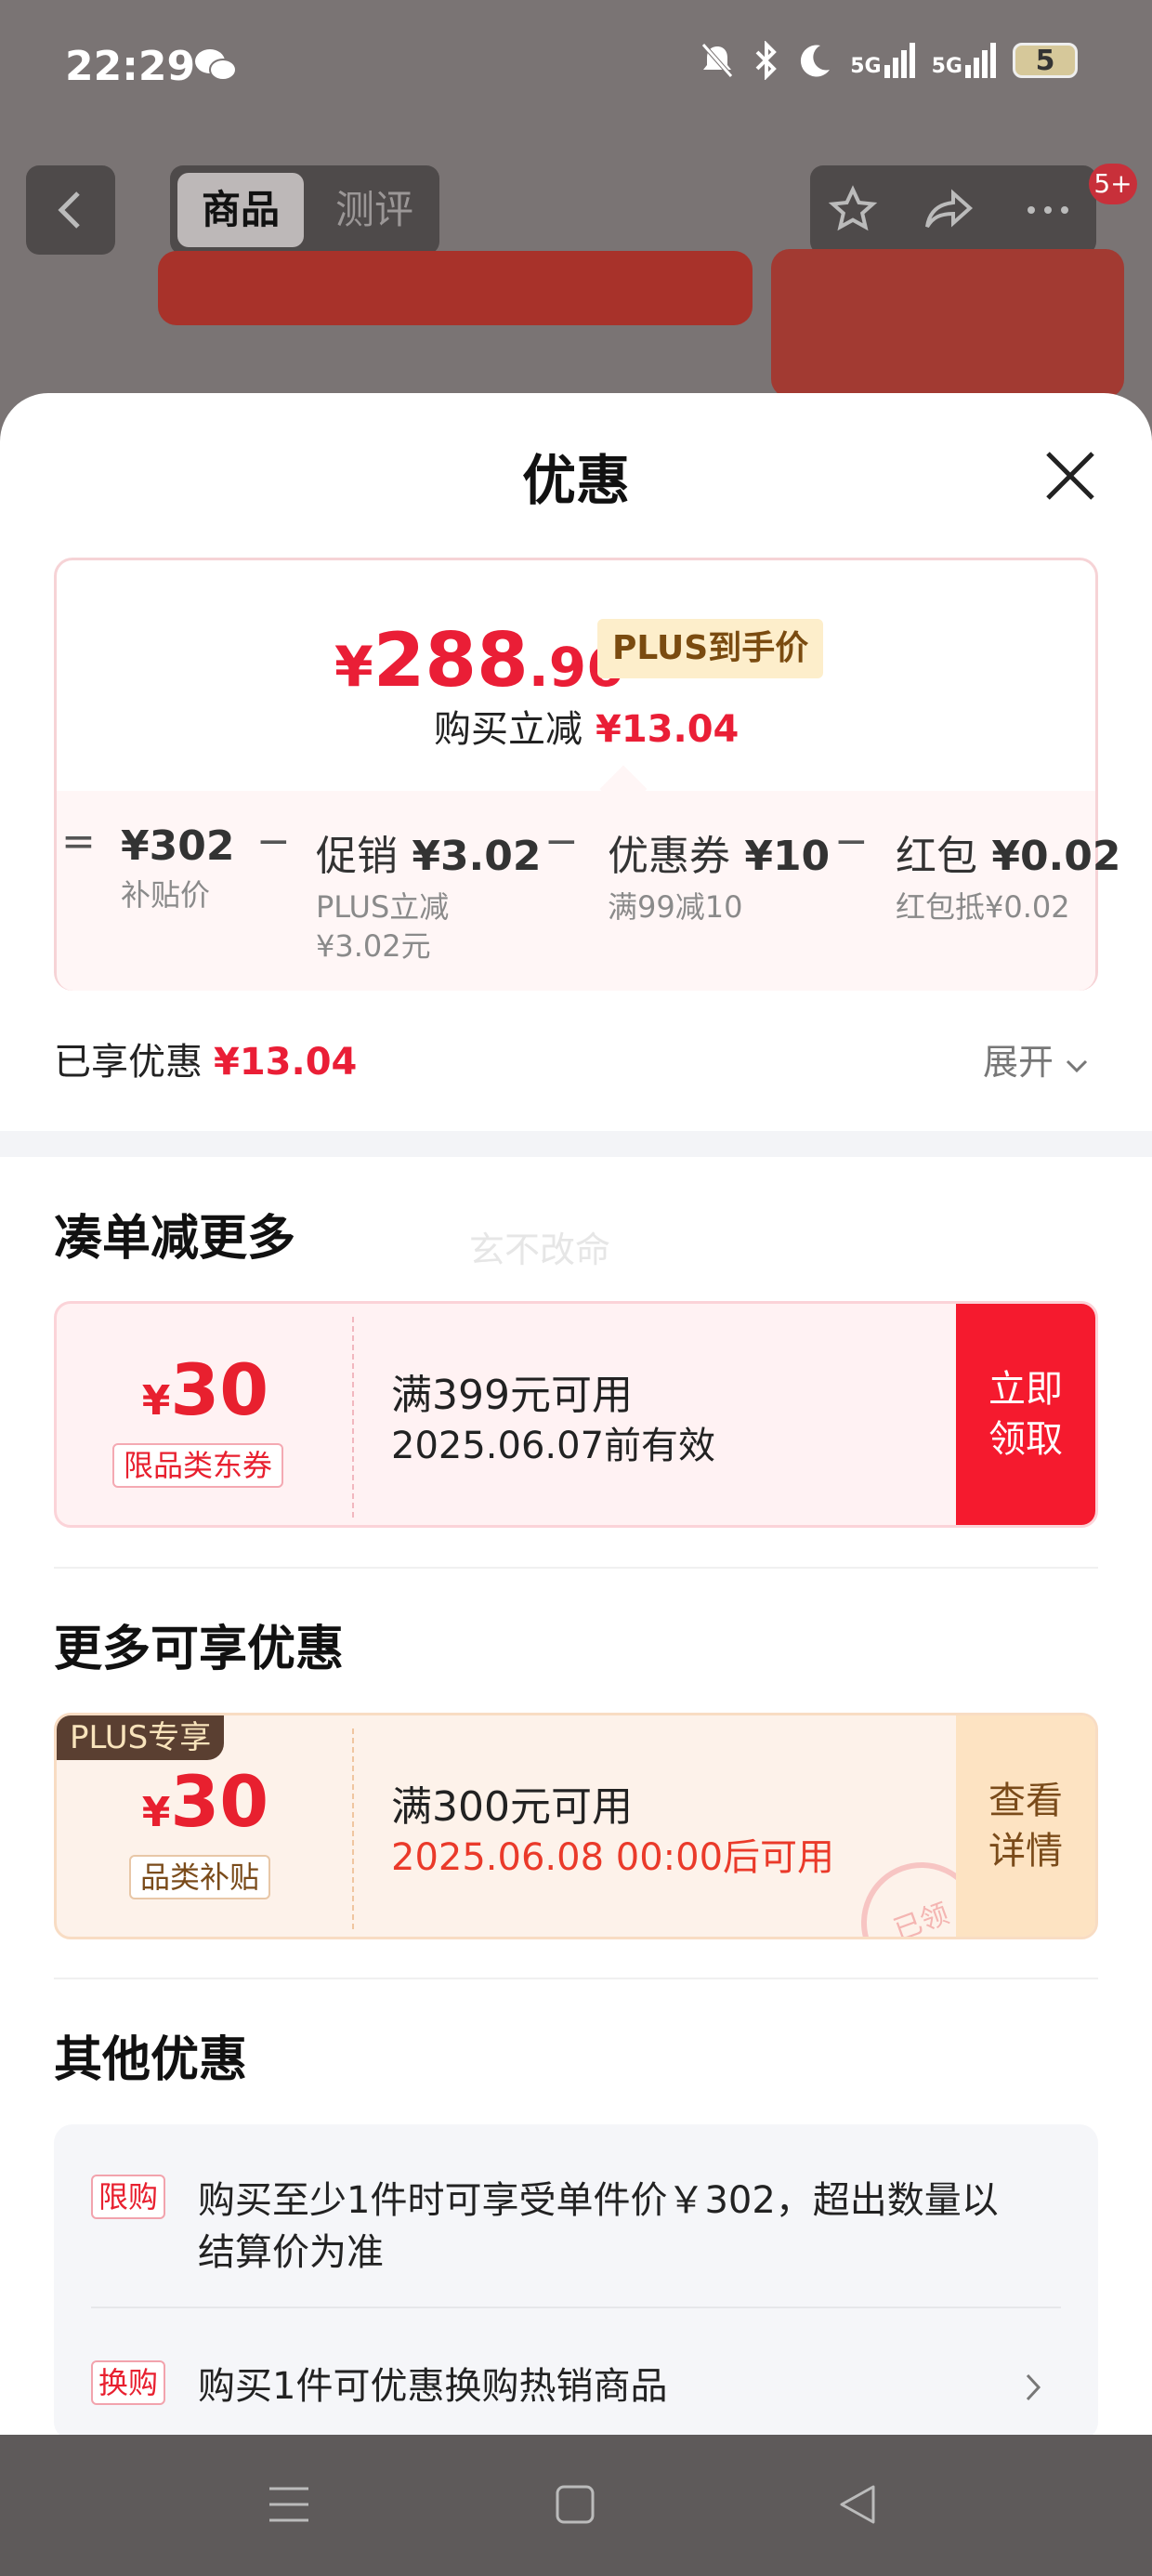 The height and width of the screenshot is (2576, 1152). Describe the element at coordinates (949, 210) in the screenshot. I see `share-icon` at that location.